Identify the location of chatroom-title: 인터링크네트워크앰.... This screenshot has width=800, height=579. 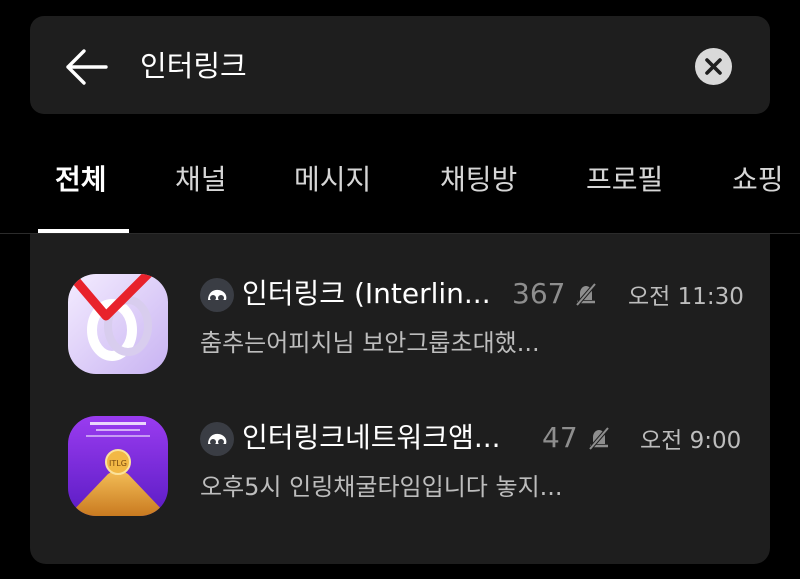
(371, 437).